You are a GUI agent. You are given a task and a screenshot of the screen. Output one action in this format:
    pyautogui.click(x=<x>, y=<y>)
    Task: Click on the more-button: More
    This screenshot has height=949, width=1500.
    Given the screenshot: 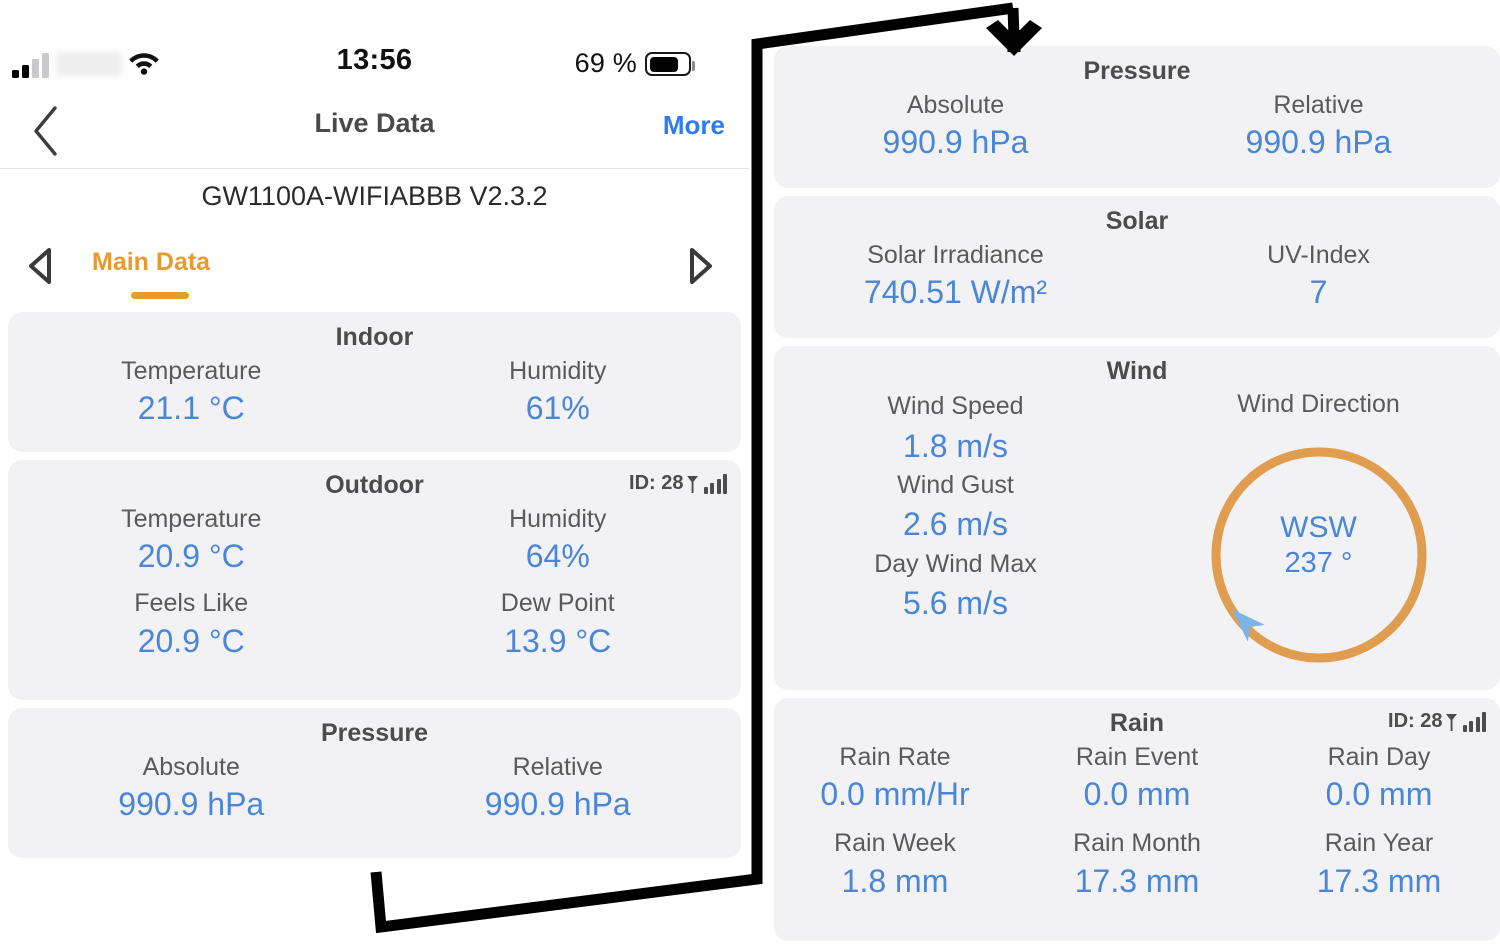 What is the action you would take?
    pyautogui.click(x=694, y=125)
    